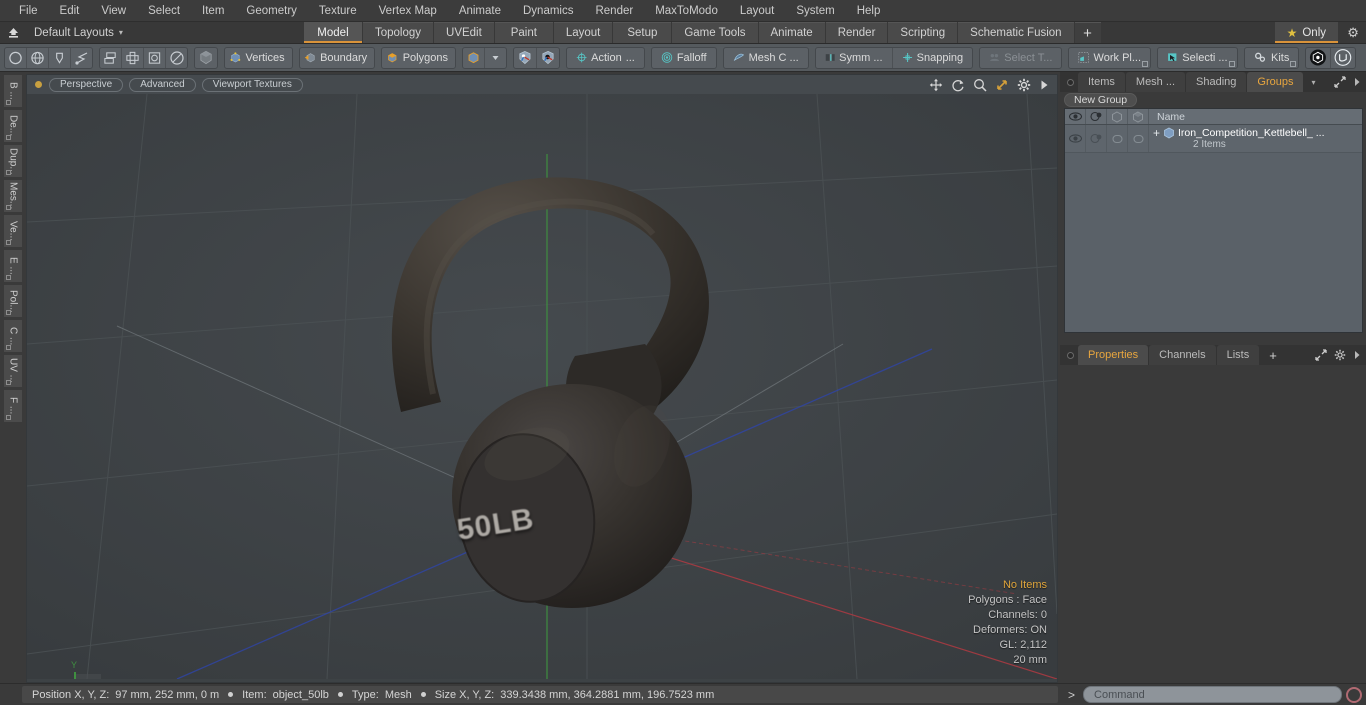 This screenshot has height=705, width=1366. What do you see at coordinates (1273, 355) in the screenshot?
I see `add-panel-tab-button: +` at bounding box center [1273, 355].